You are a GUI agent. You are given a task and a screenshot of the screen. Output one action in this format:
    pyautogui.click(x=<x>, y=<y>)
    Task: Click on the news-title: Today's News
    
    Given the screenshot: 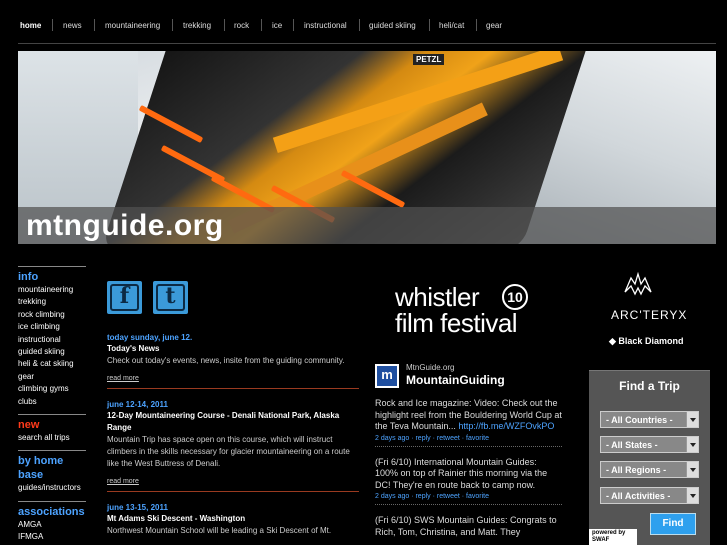 What is the action you would take?
    pyautogui.click(x=233, y=349)
    